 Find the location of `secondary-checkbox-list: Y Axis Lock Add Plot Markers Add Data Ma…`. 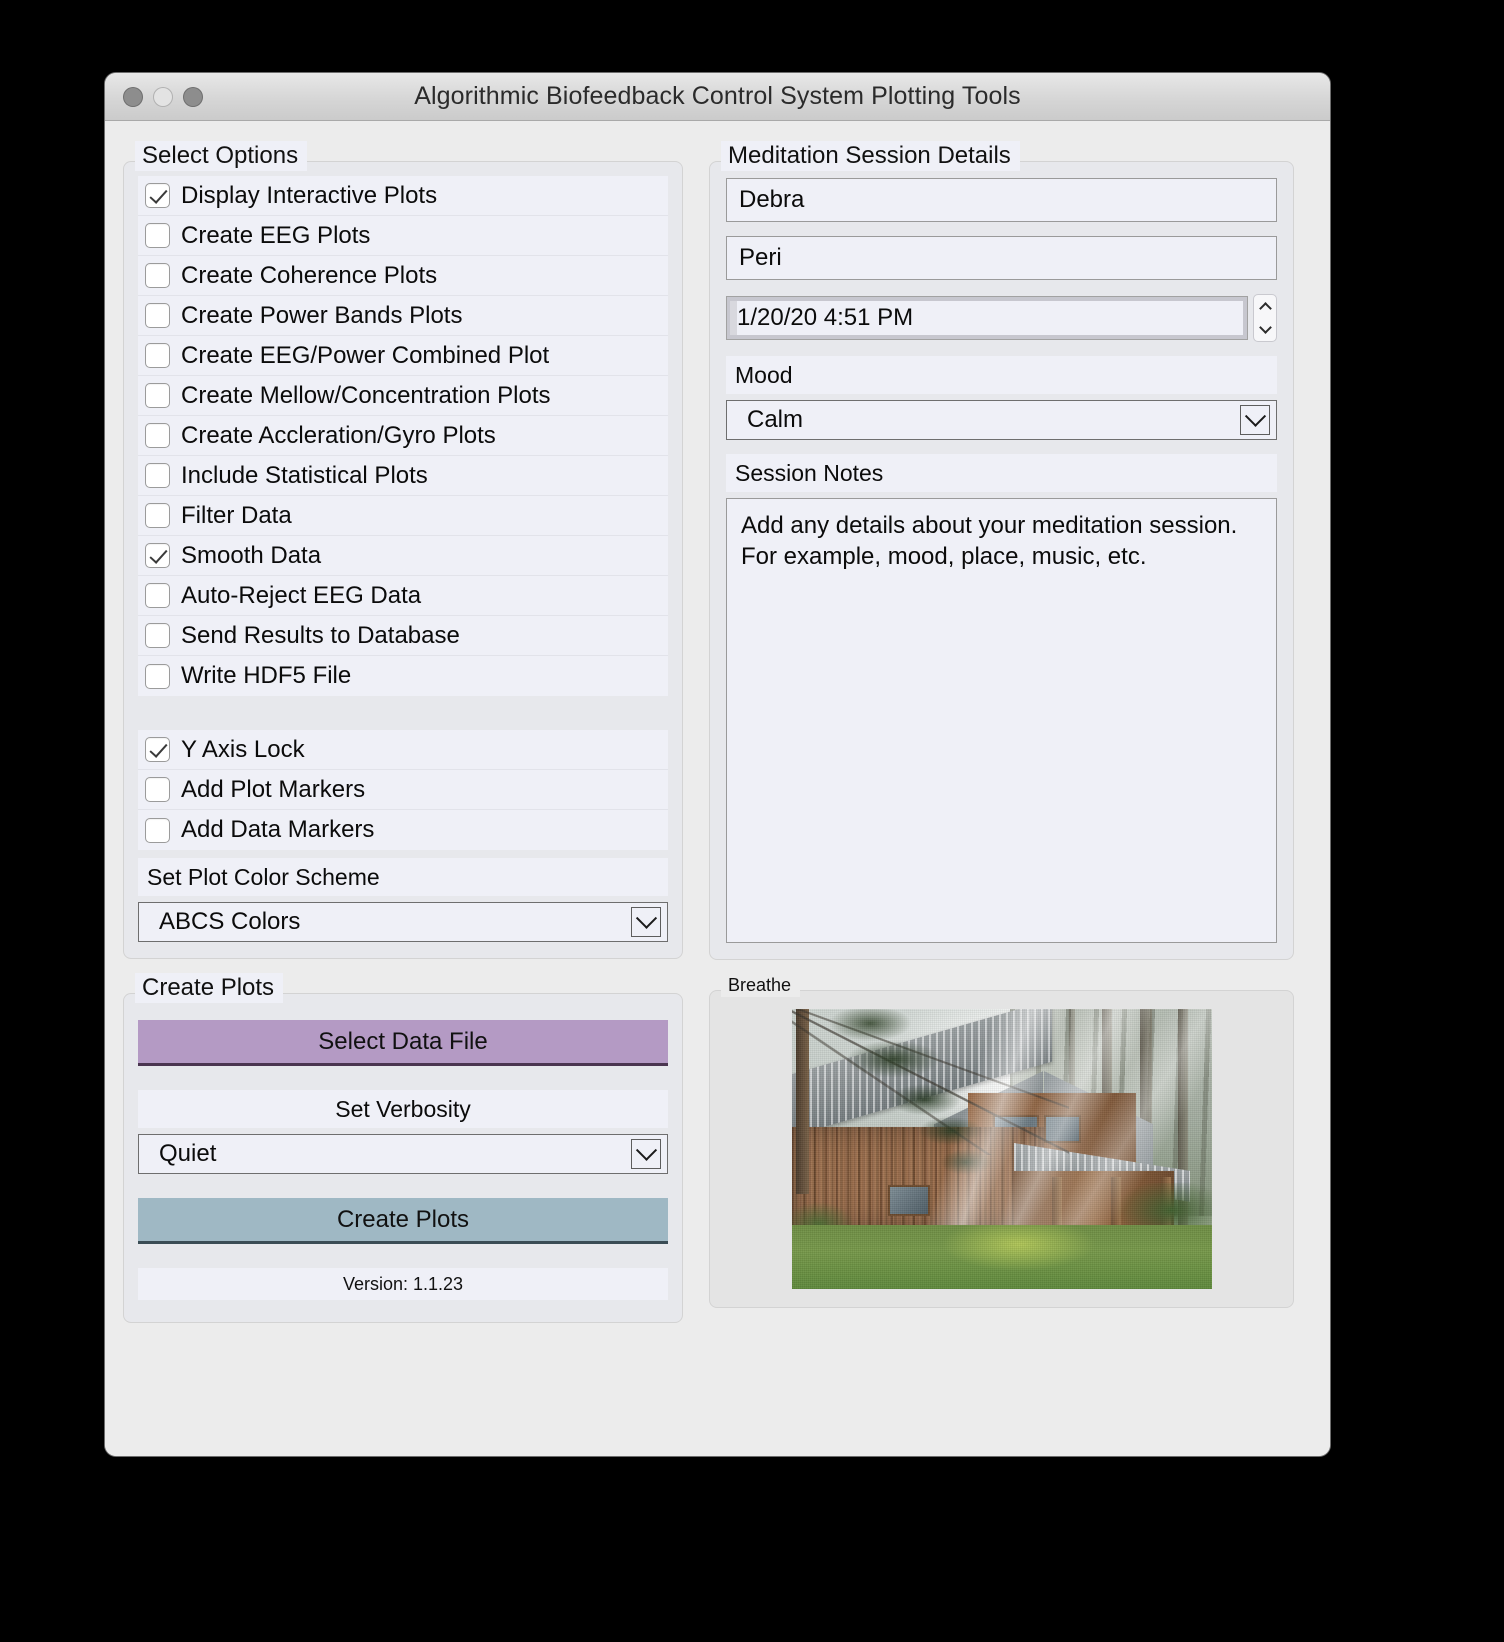

secondary-checkbox-list: Y Axis Lock Add Plot Markers Add Data Ma… is located at coordinates (403, 790).